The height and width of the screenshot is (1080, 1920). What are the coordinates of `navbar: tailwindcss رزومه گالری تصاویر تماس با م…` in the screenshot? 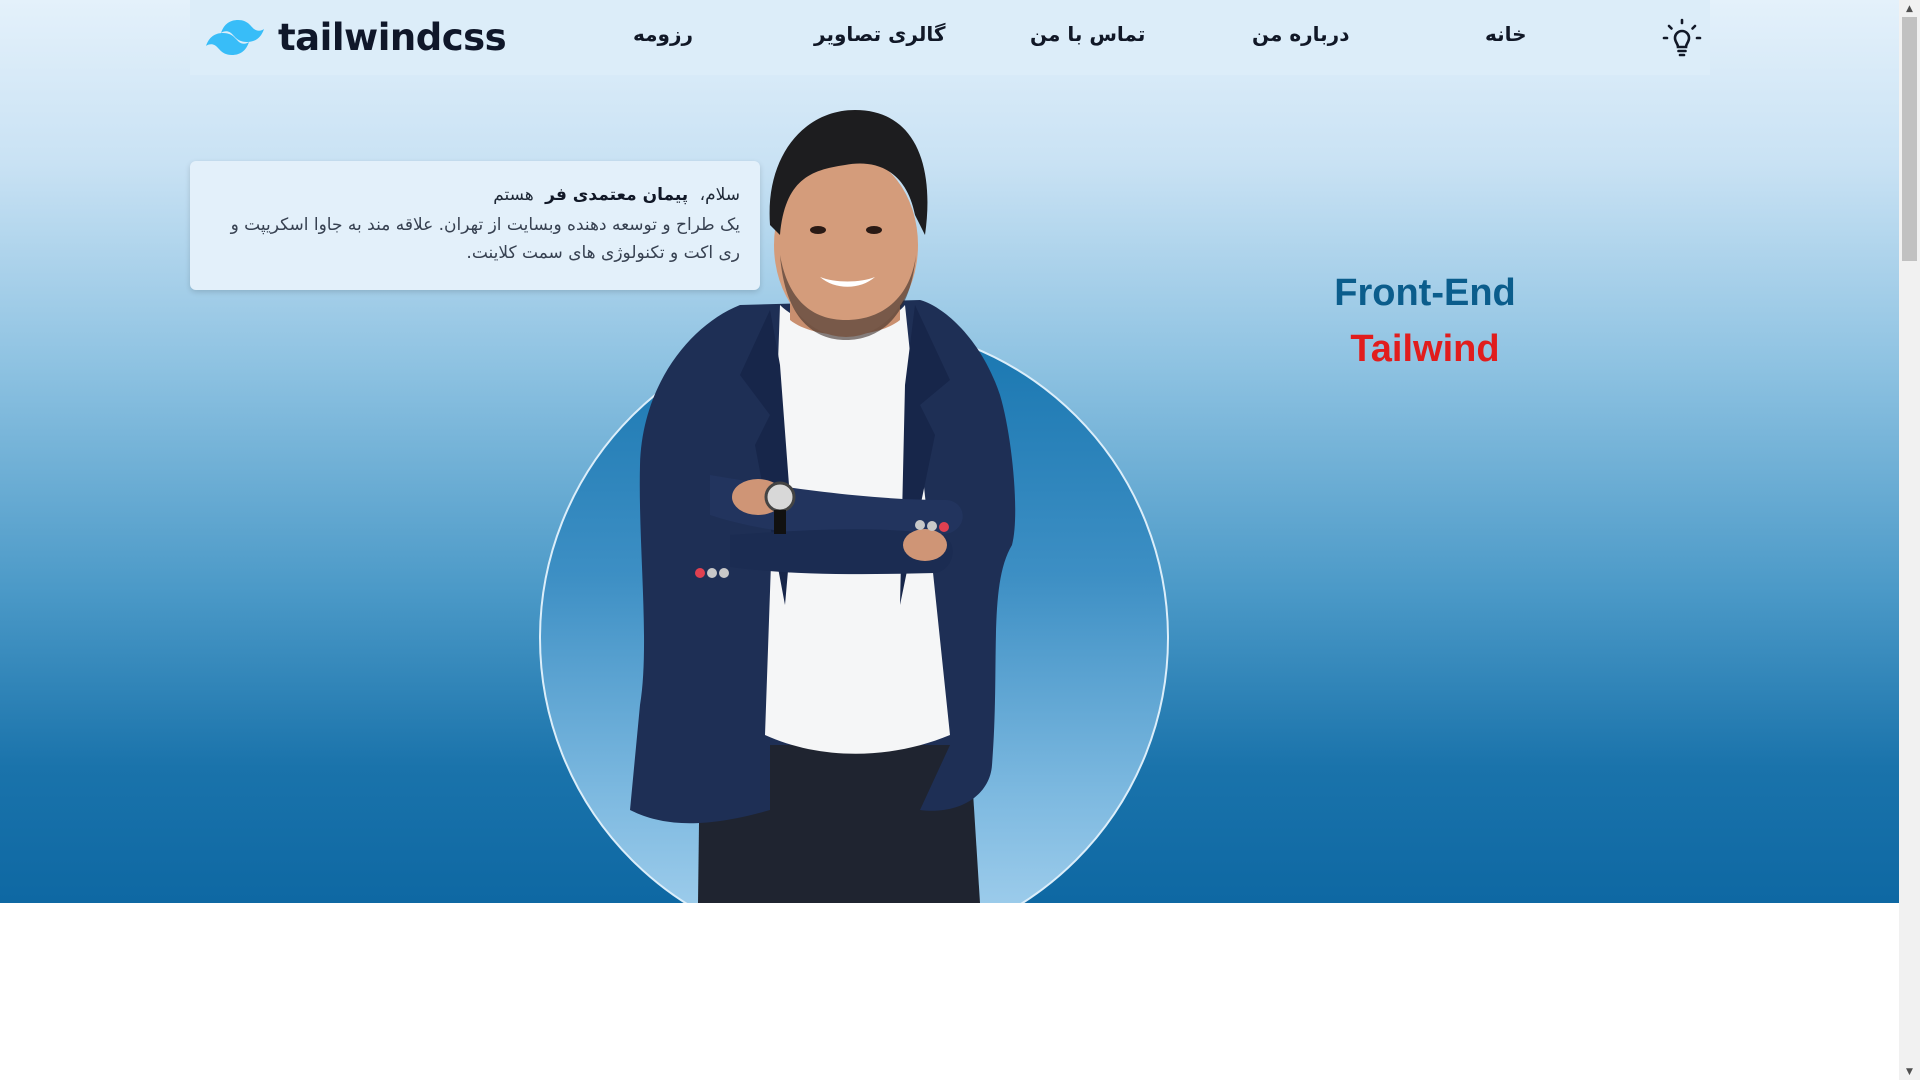 It's located at (950, 37).